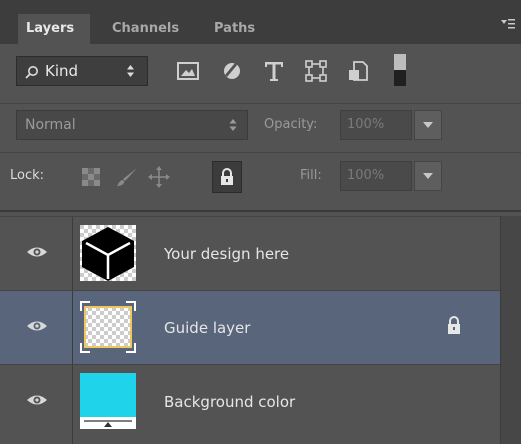  I want to click on tab-layers: Layers, so click(54, 29).